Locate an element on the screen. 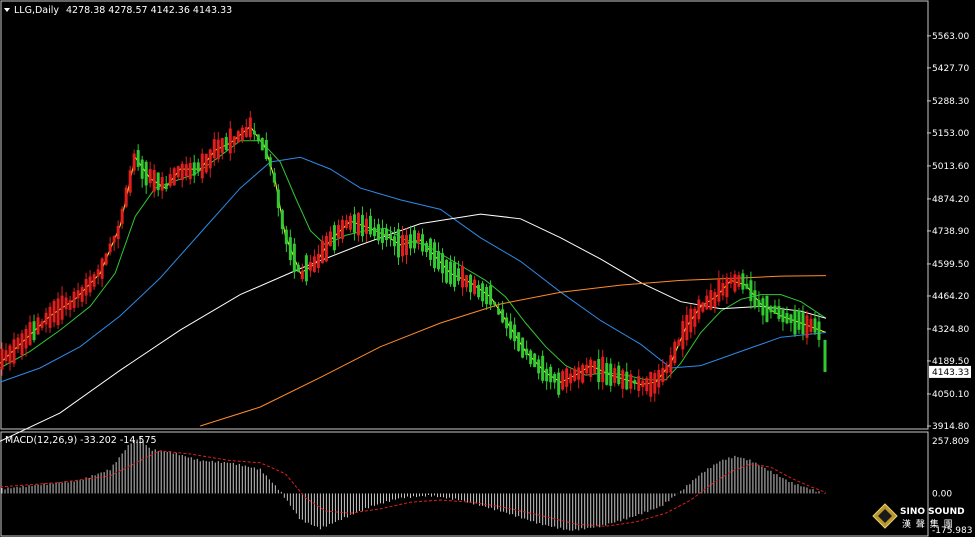  price-tick-label: 4738.90 is located at coordinates (950, 232).